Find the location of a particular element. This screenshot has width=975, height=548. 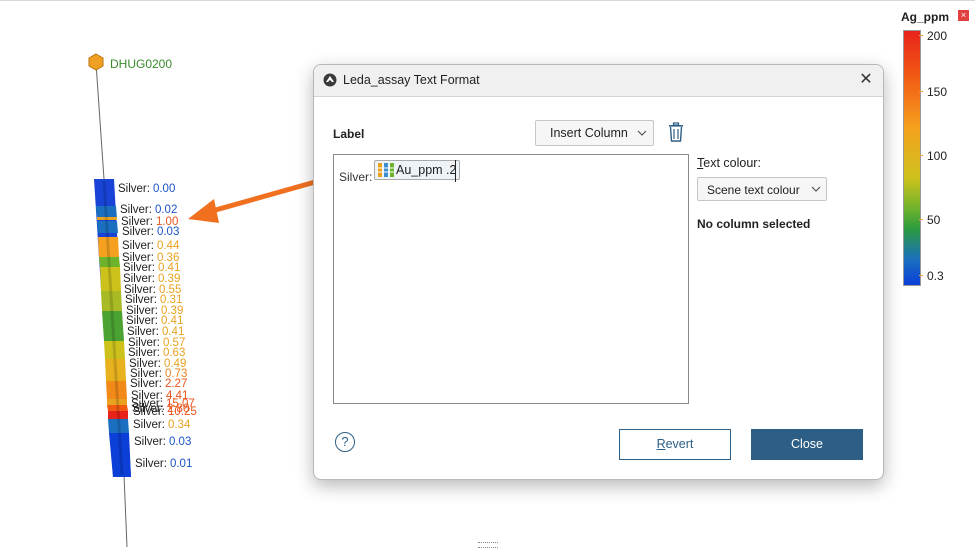

annotation-value: 2.27 is located at coordinates (176, 384).